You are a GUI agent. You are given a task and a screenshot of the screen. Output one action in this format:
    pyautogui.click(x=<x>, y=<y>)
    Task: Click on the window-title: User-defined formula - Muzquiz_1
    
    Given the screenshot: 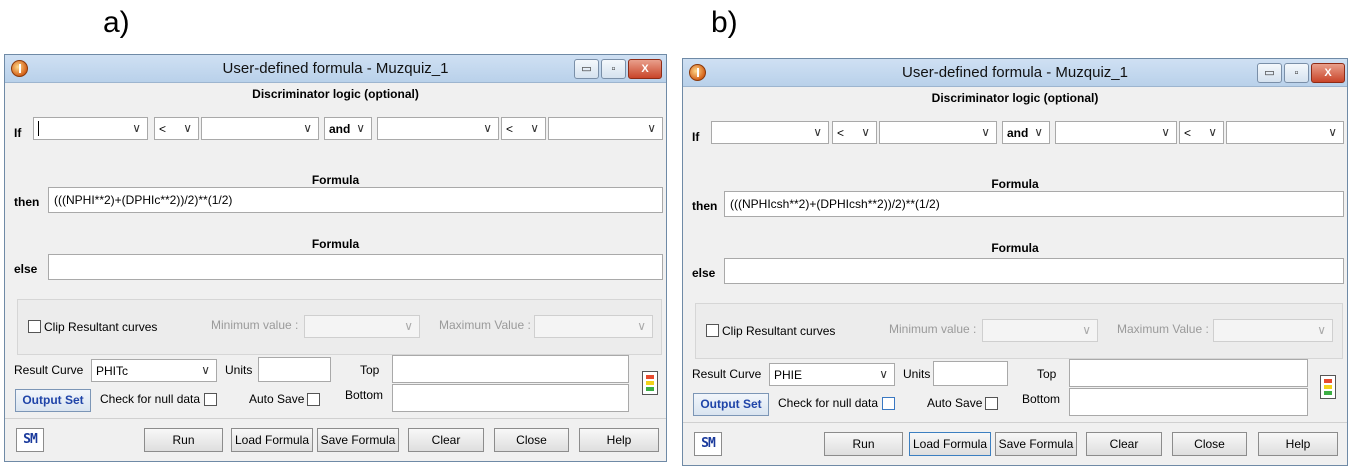 What is the action you would take?
    pyautogui.click(x=1015, y=72)
    